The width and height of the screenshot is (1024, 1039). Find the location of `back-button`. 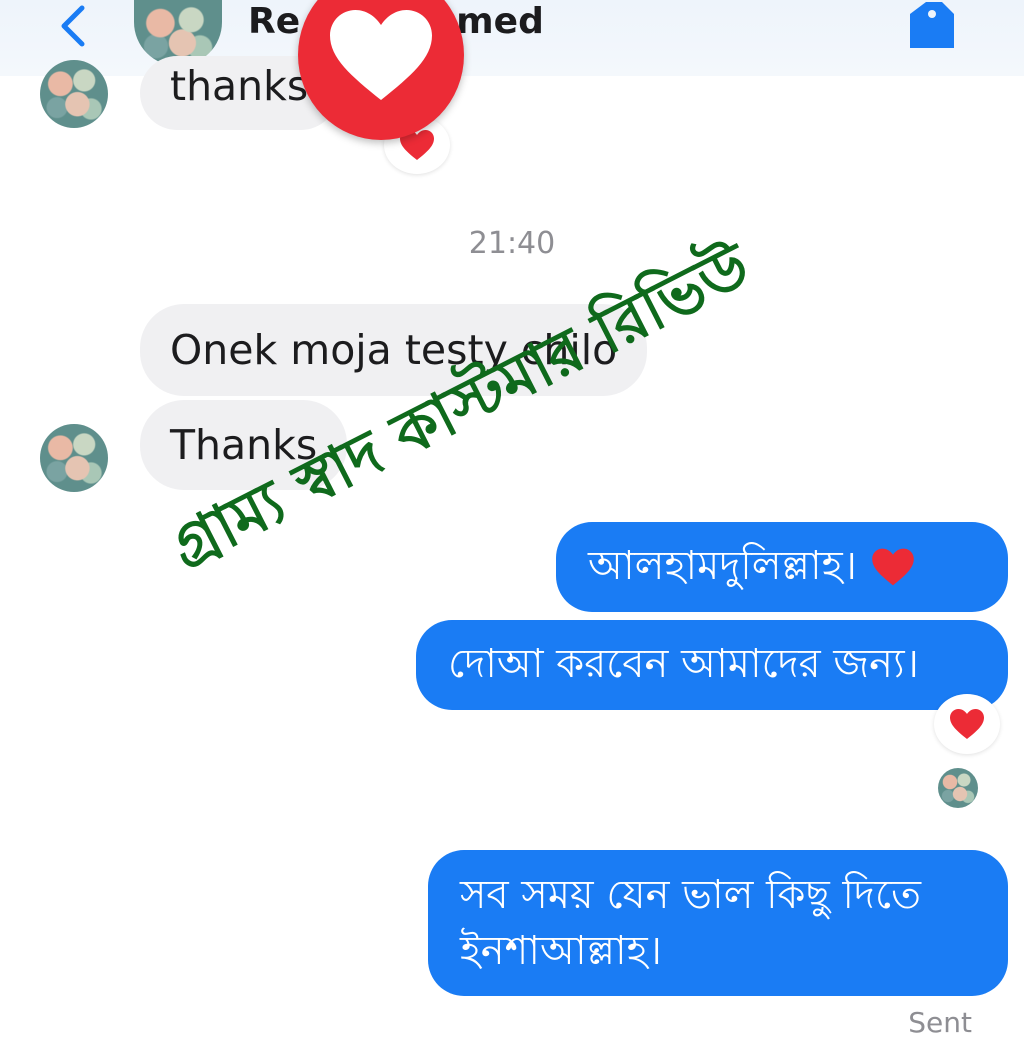

back-button is located at coordinates (74, 26).